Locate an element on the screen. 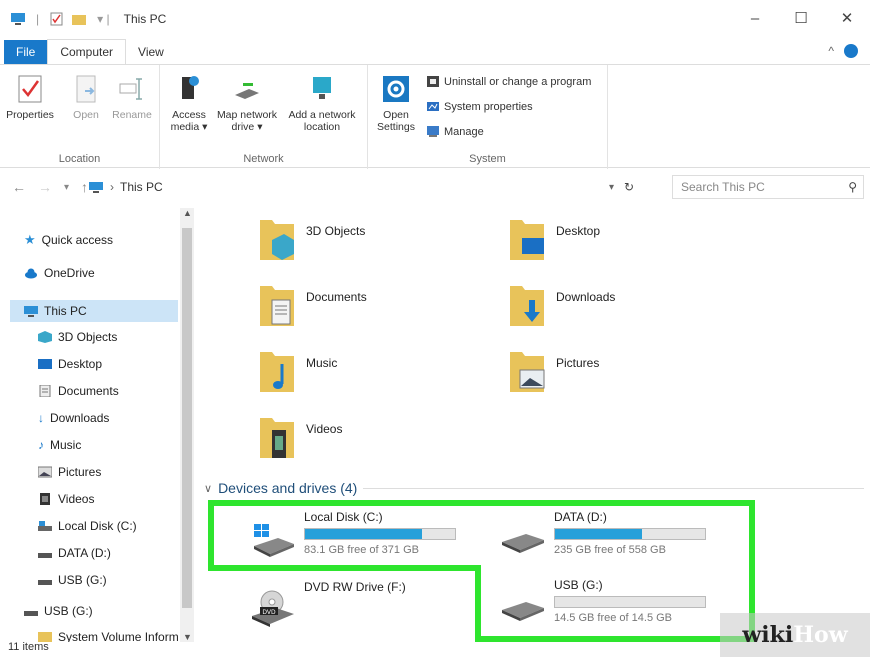 This screenshot has height=657, width=870. search-input: Search This PC ⚲ is located at coordinates (768, 187).